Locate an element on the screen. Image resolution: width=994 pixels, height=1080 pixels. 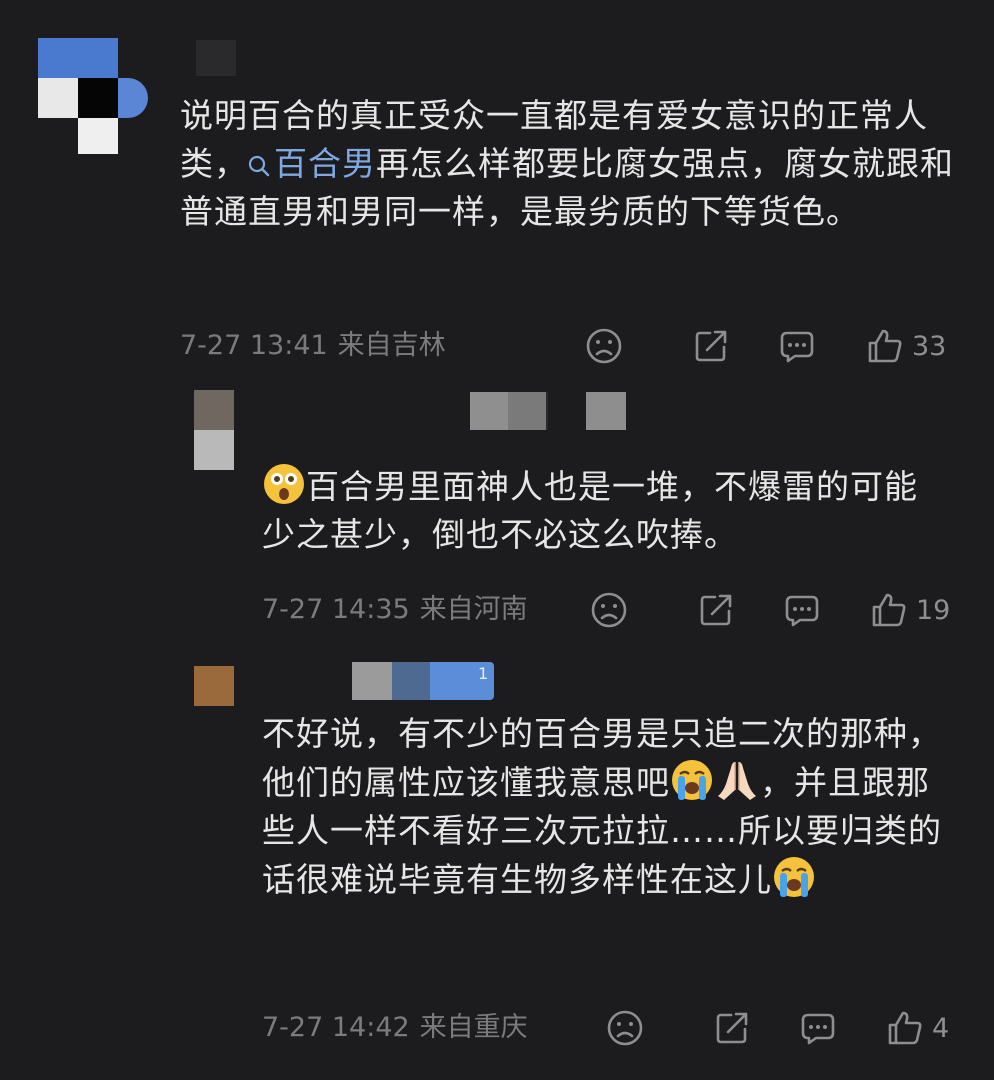
like-button: 19 is located at coordinates (910, 610).